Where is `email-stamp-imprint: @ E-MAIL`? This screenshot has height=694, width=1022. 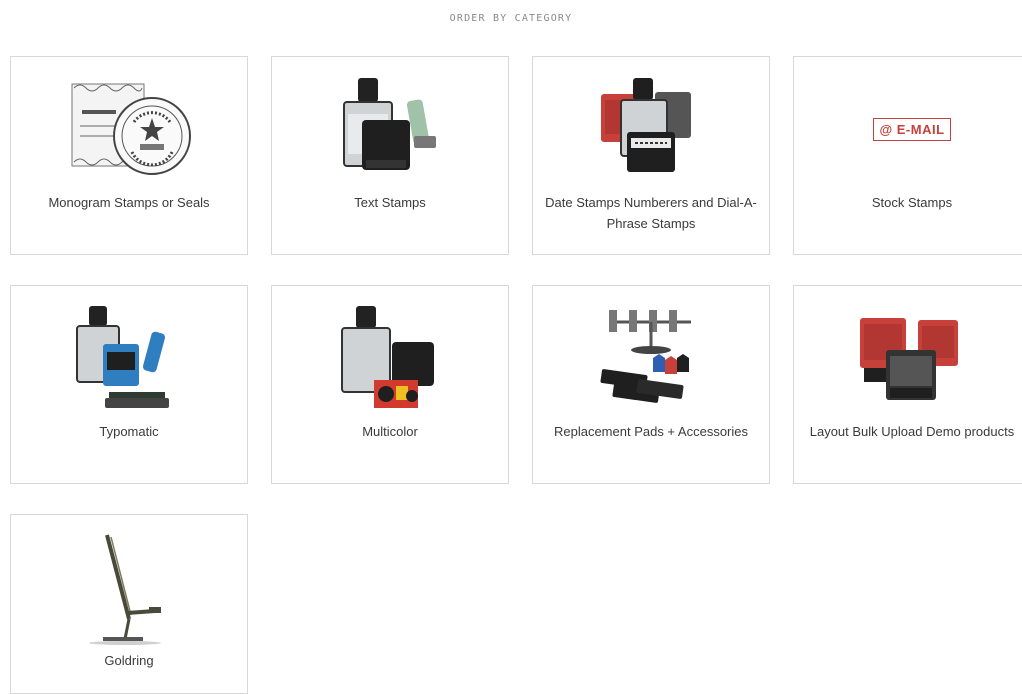 email-stamp-imprint: @ E-MAIL is located at coordinates (912, 129).